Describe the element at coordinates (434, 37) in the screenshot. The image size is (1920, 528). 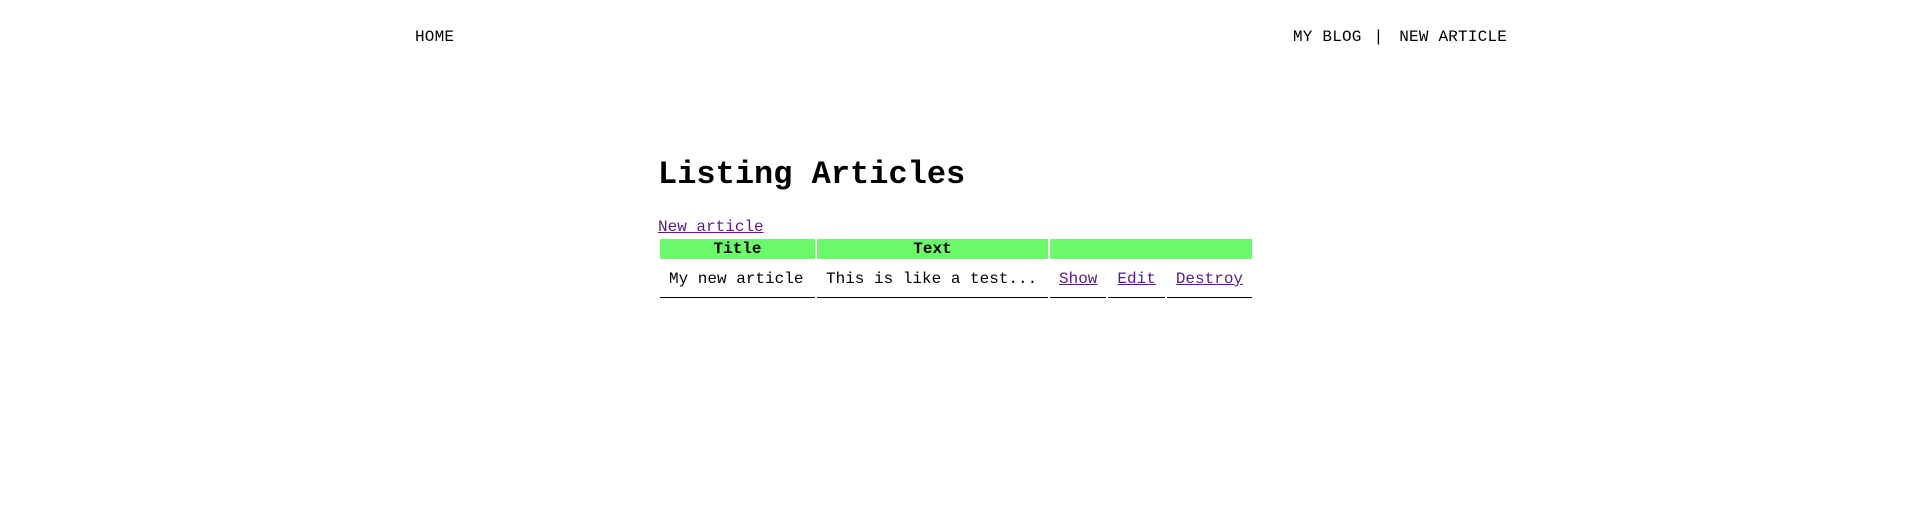
I see `nav-home-link: HOME` at that location.